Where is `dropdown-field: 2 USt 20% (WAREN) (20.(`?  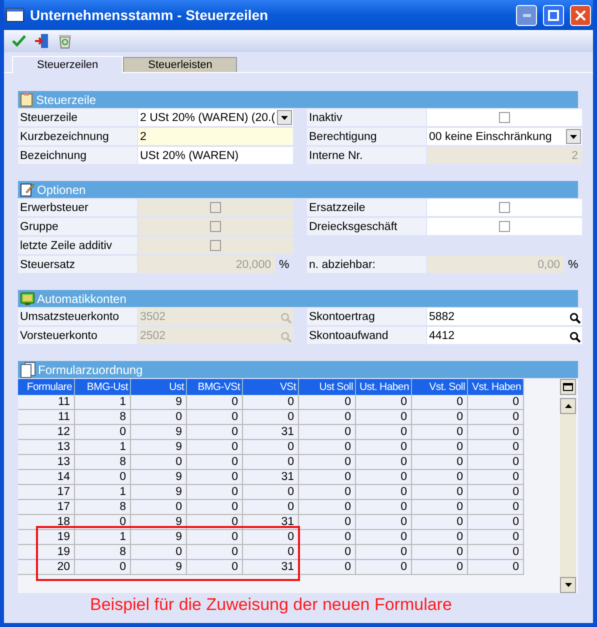
dropdown-field: 2 USt 20% (WAREN) (20.( is located at coordinates (215, 117).